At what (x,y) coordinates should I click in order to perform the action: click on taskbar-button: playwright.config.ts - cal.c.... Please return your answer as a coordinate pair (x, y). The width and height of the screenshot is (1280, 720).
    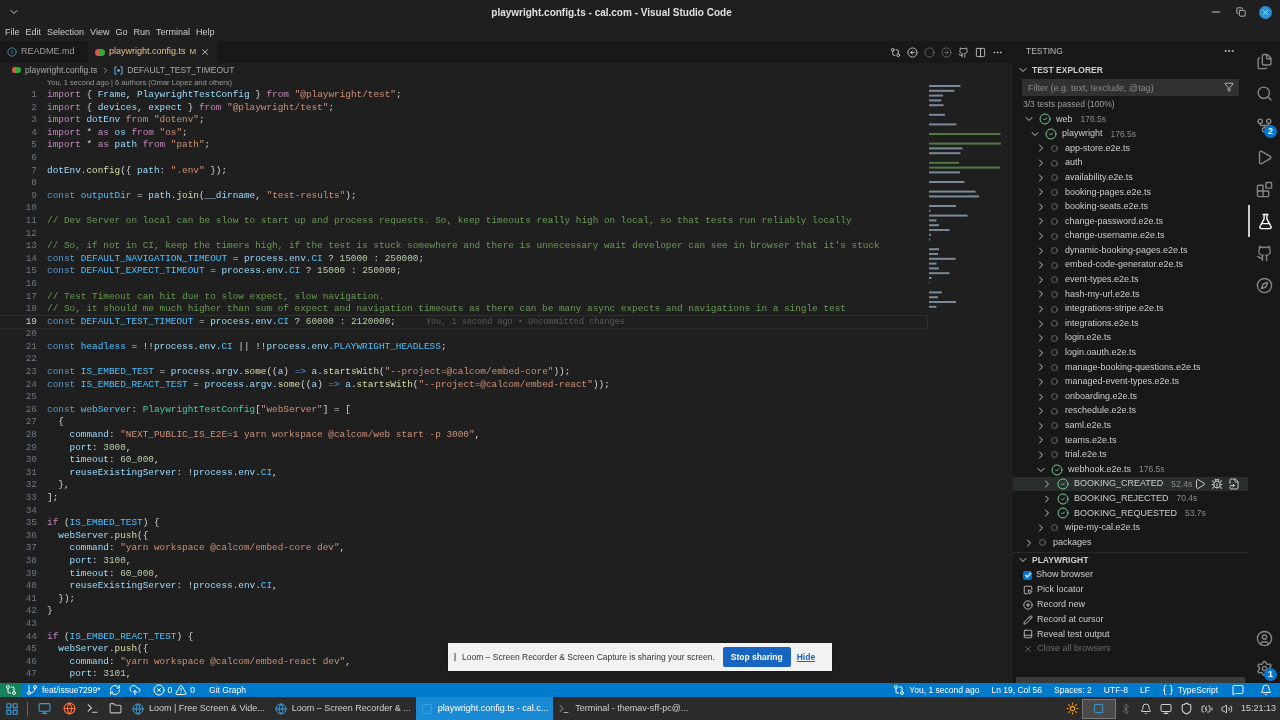
    Looking at the image, I should click on (484, 708).